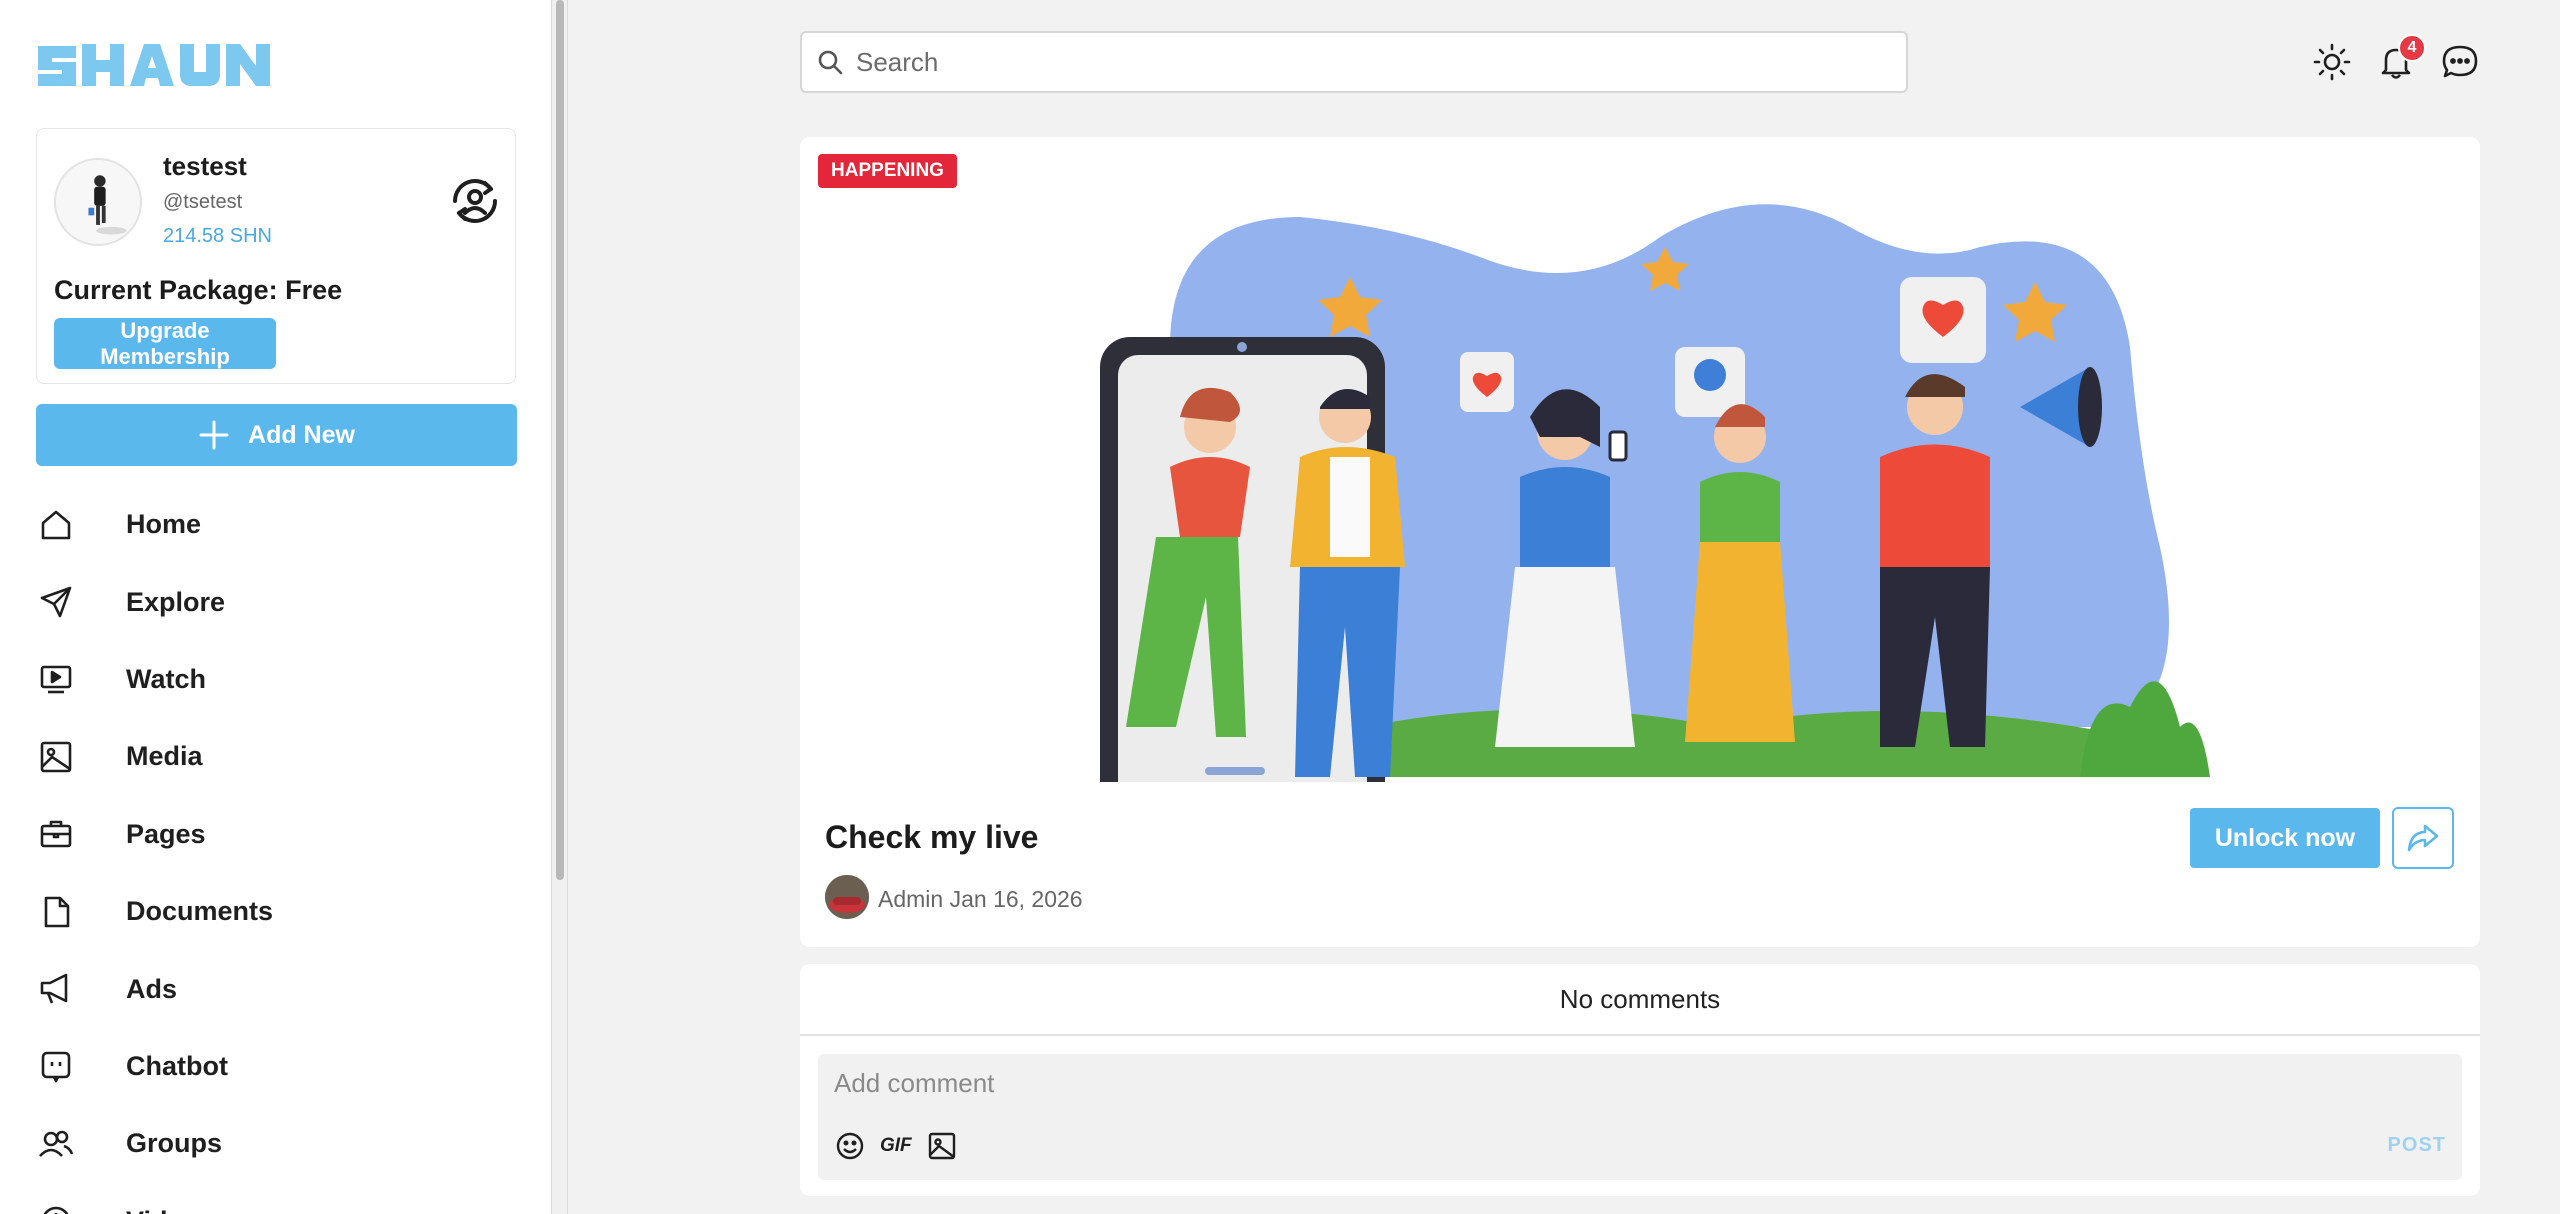 Image resolution: width=2560 pixels, height=1214 pixels. I want to click on sidebar-item-watch: Watch, so click(276, 679).